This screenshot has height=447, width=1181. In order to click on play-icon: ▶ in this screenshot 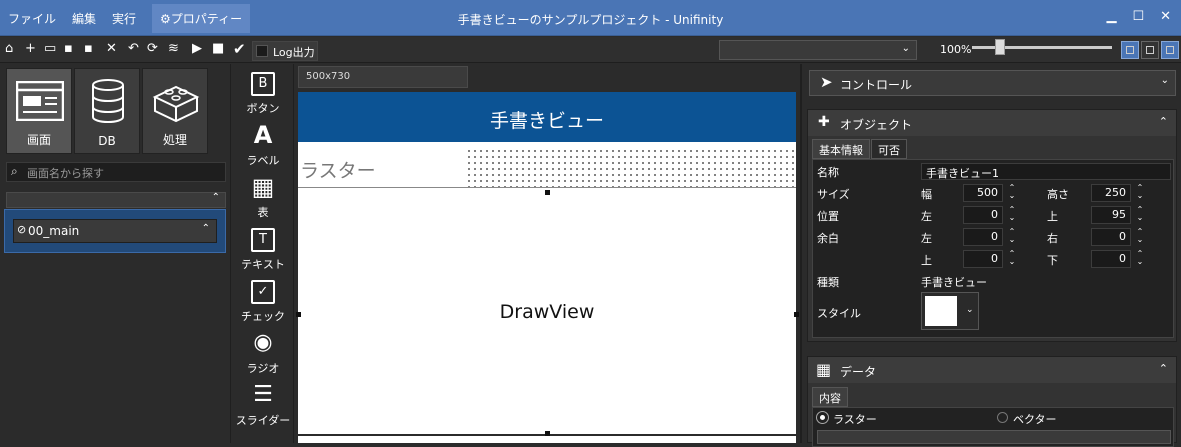, I will do `click(197, 49)`.